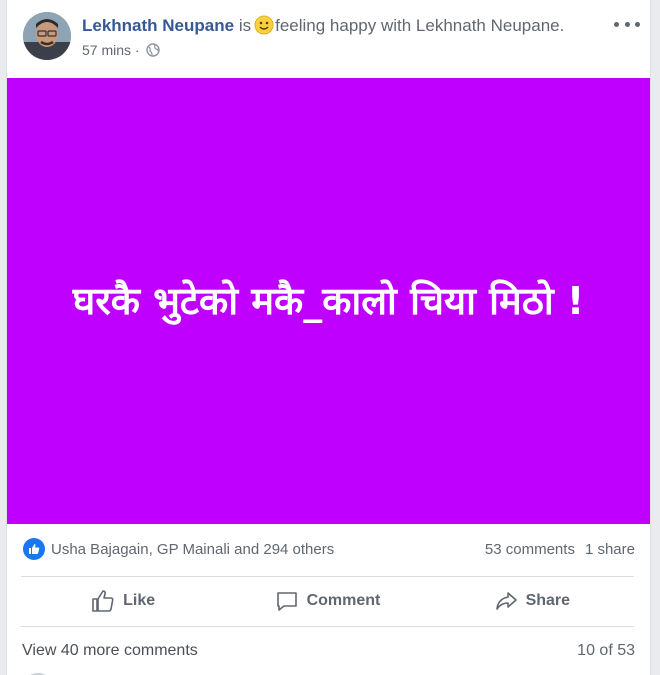  Describe the element at coordinates (264, 25) in the screenshot. I see `smile-icon` at that location.